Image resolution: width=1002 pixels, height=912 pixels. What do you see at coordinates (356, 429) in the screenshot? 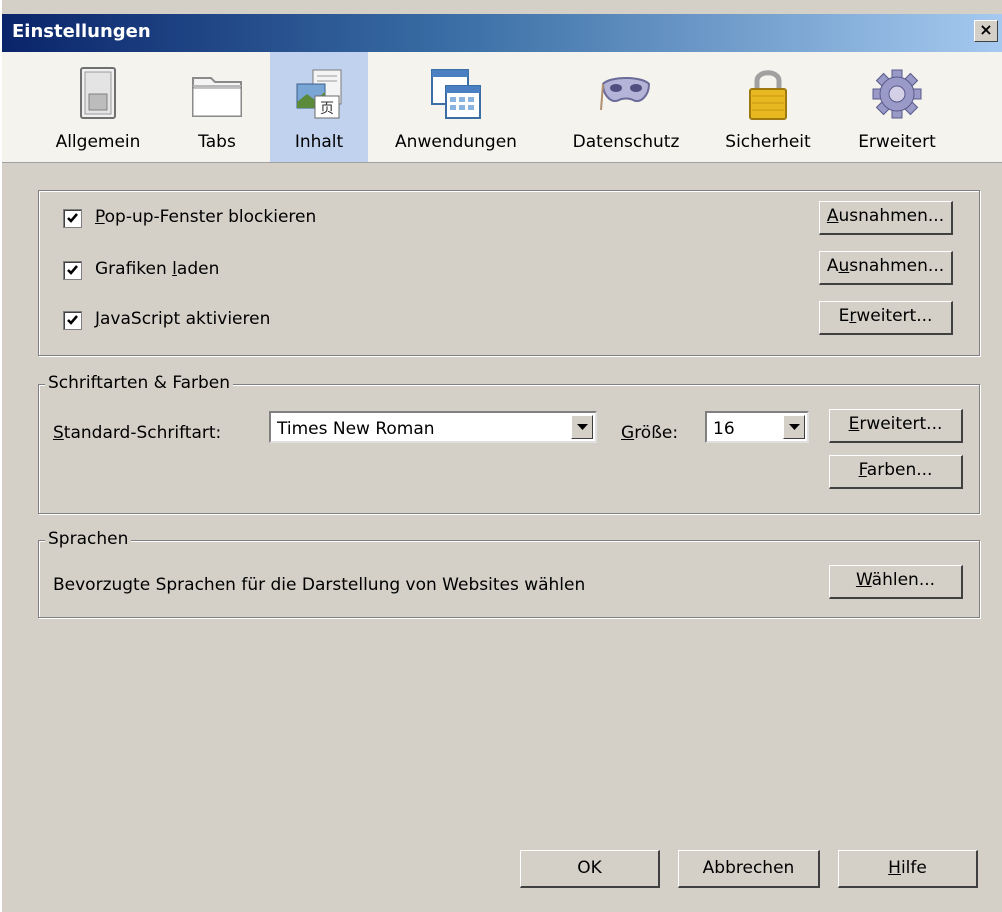
I see `default-font-value: Times New Roman` at bounding box center [356, 429].